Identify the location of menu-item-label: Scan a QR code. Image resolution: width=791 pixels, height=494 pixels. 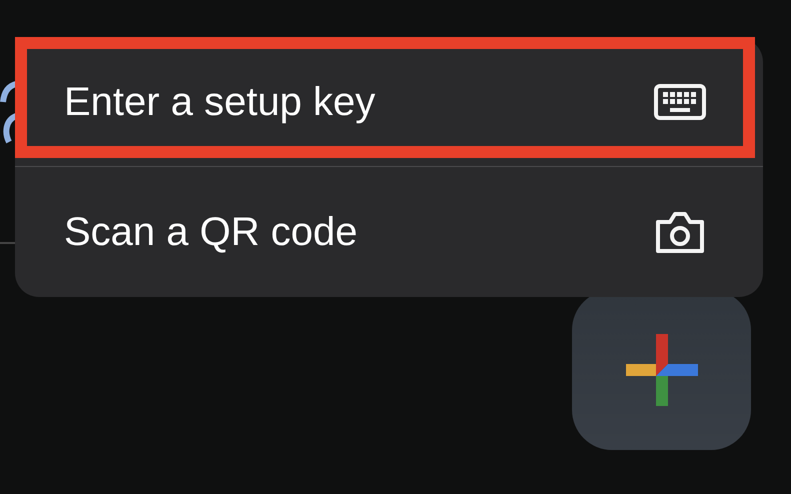
(211, 232).